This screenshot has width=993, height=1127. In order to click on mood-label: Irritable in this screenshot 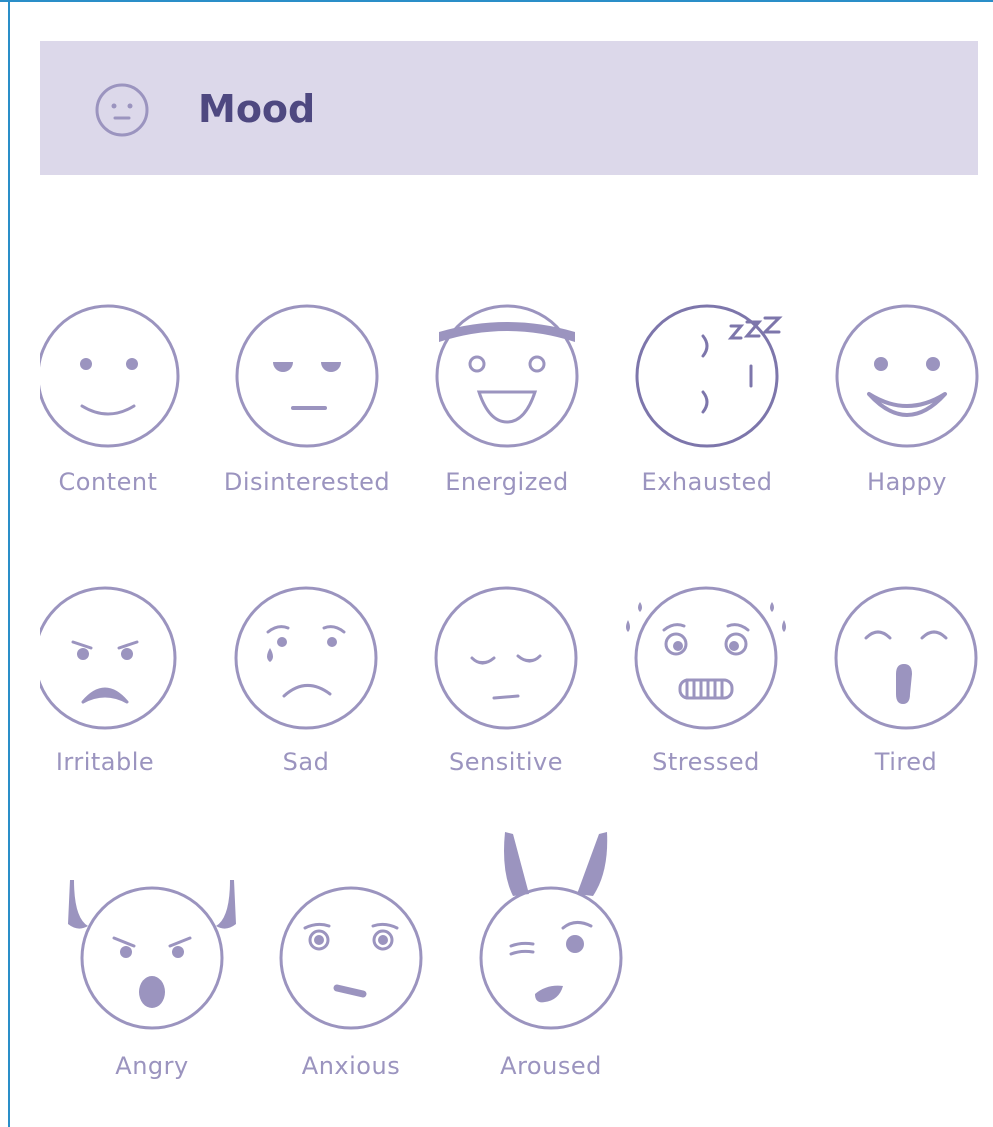, I will do `click(105, 762)`.